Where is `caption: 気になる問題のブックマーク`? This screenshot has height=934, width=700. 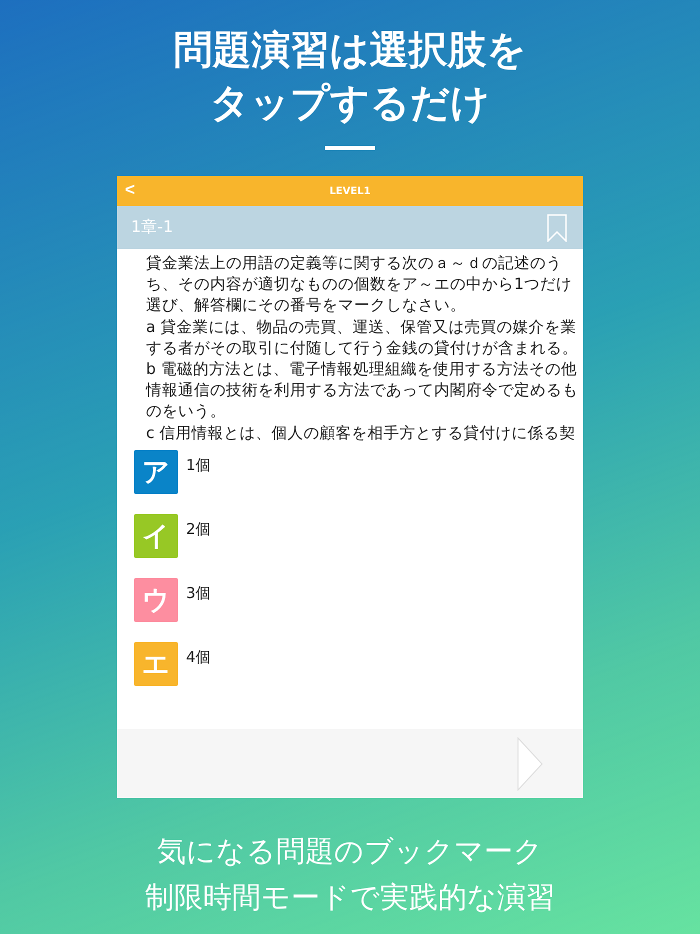 caption: 気になる問題のブックマーク is located at coordinates (350, 851).